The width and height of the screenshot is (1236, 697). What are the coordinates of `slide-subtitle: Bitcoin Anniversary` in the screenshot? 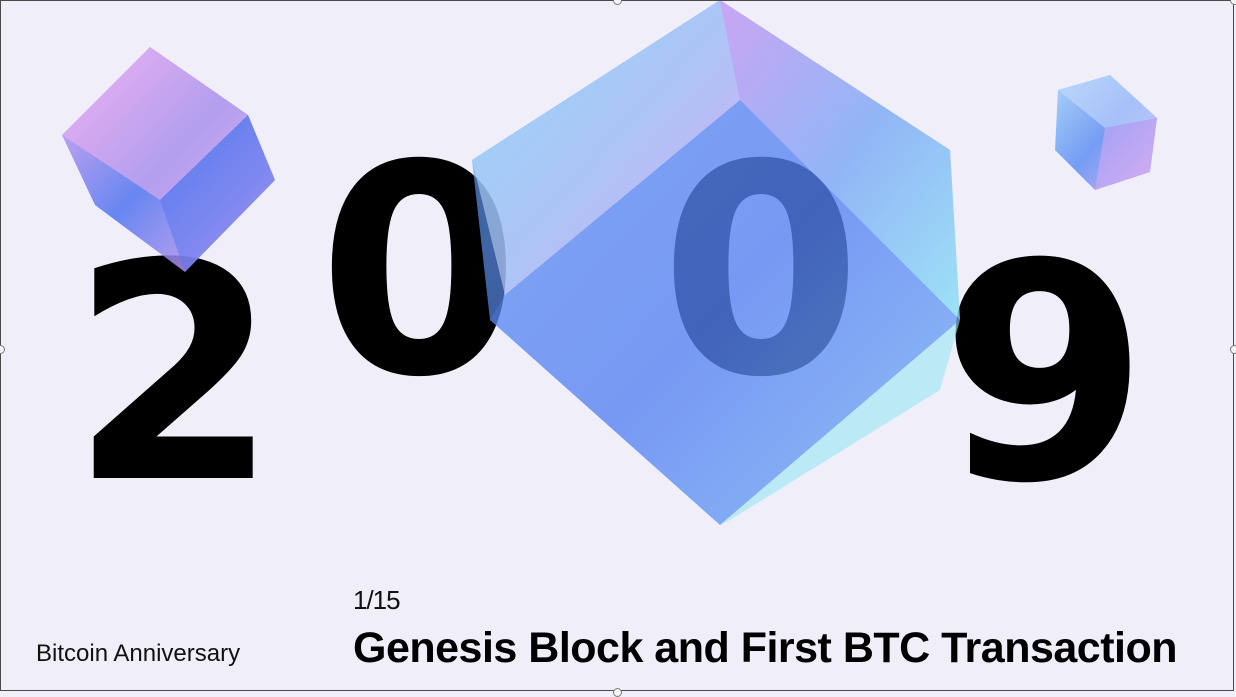 It's located at (138, 653).